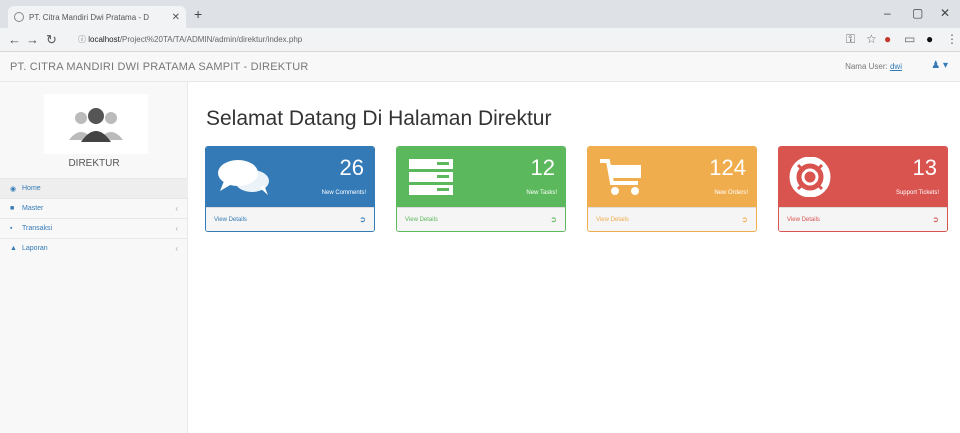 The height and width of the screenshot is (433, 960). Describe the element at coordinates (917, 13) in the screenshot. I see `maximize-icon: ▢` at that location.